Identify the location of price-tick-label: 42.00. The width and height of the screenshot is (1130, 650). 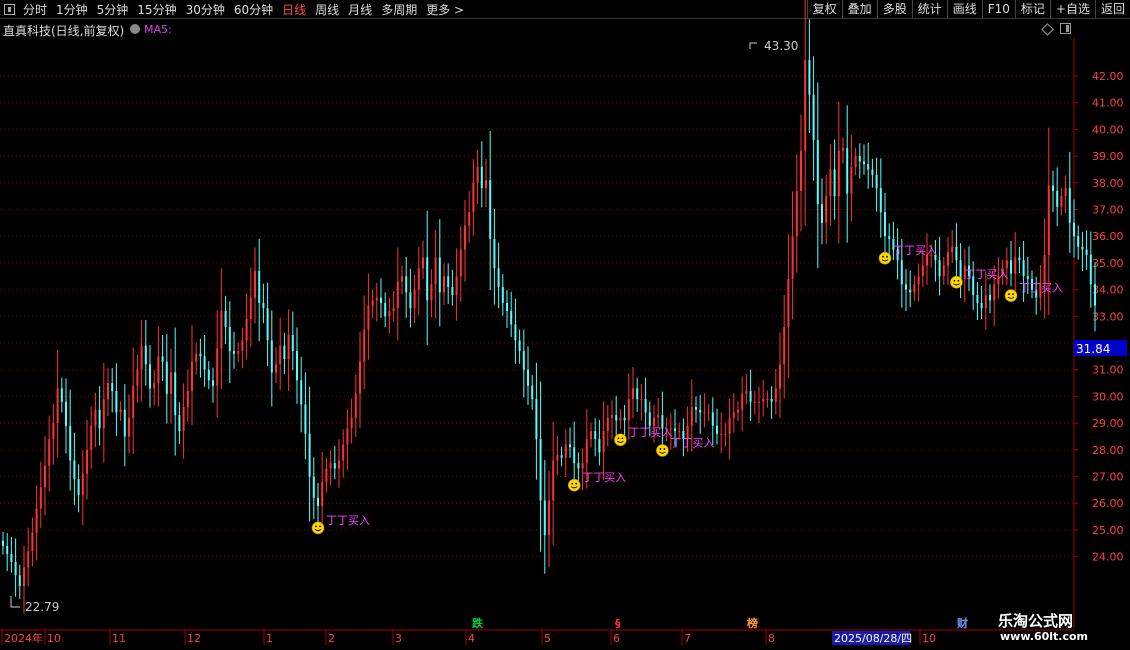
(1108, 76).